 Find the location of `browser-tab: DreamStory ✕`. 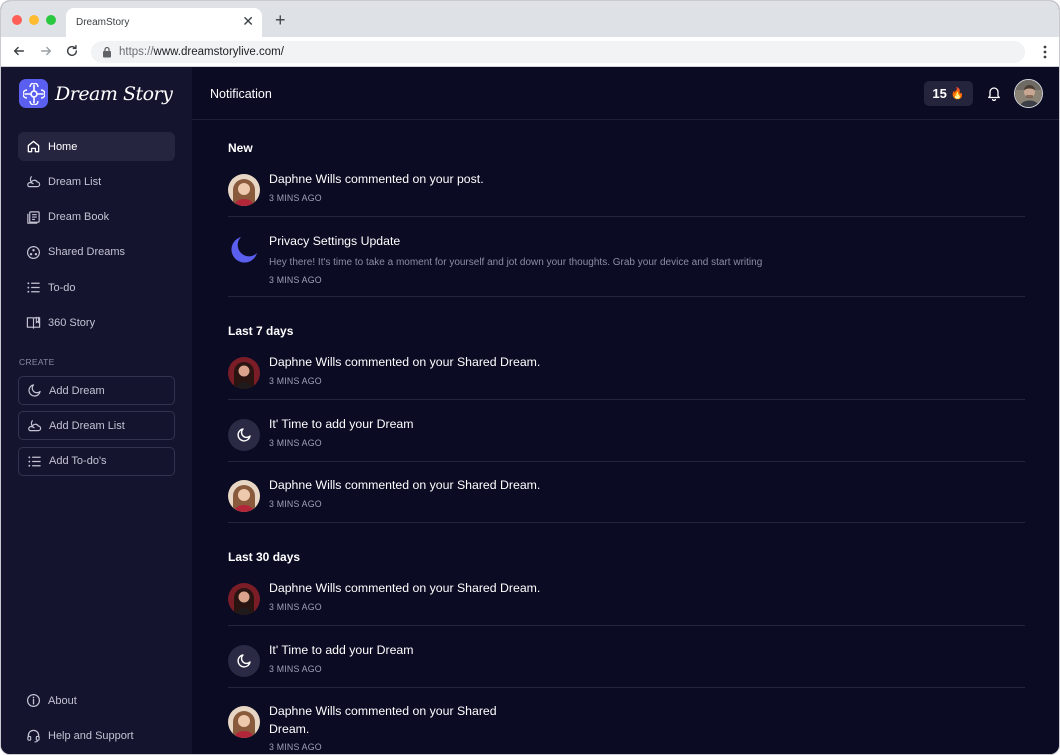

browser-tab: DreamStory ✕ is located at coordinates (164, 22).